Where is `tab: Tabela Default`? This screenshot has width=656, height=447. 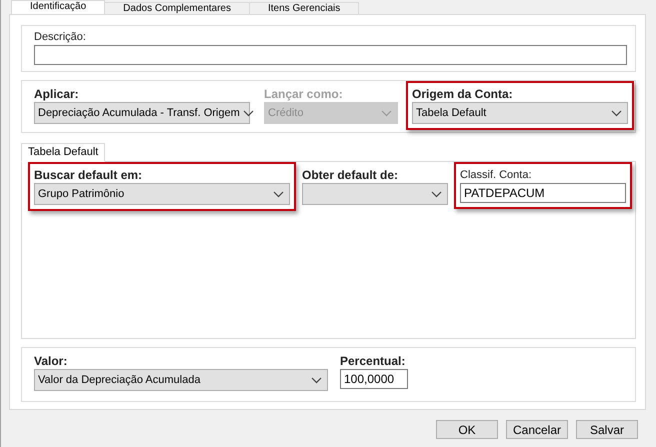 tab: Tabela Default is located at coordinates (63, 152).